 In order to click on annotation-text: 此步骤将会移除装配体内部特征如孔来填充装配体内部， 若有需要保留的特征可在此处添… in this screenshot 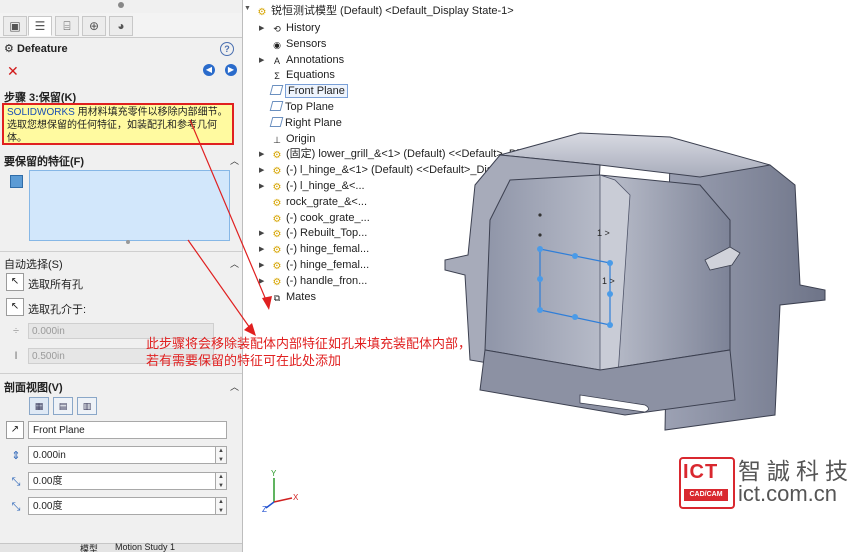, I will do `click(308, 352)`.